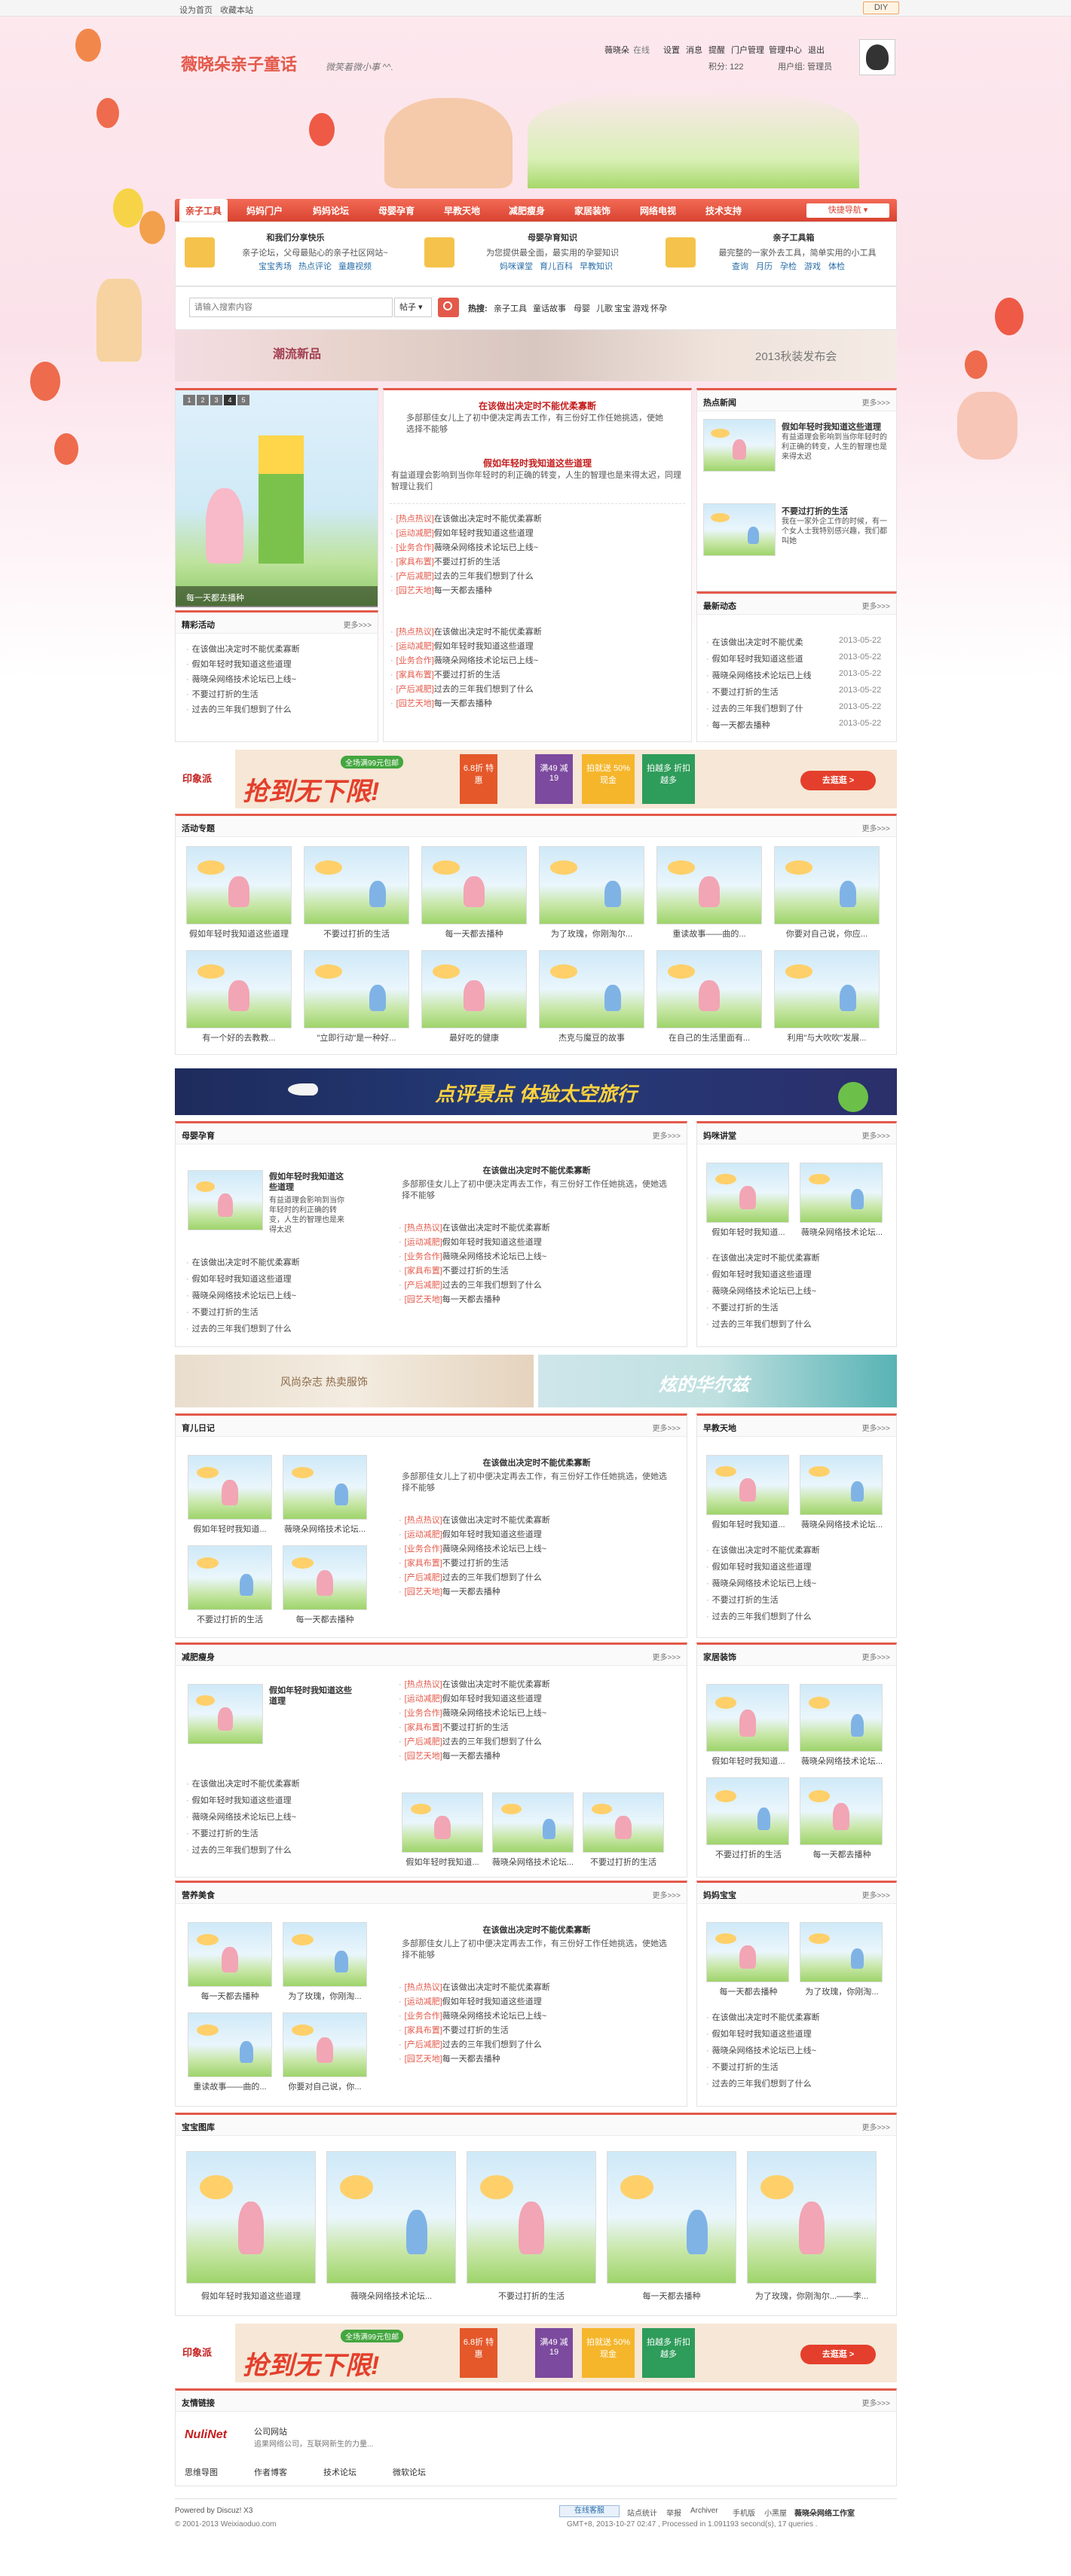  What do you see at coordinates (556, 266) in the screenshot?
I see `feature-link: 育儿百科` at bounding box center [556, 266].